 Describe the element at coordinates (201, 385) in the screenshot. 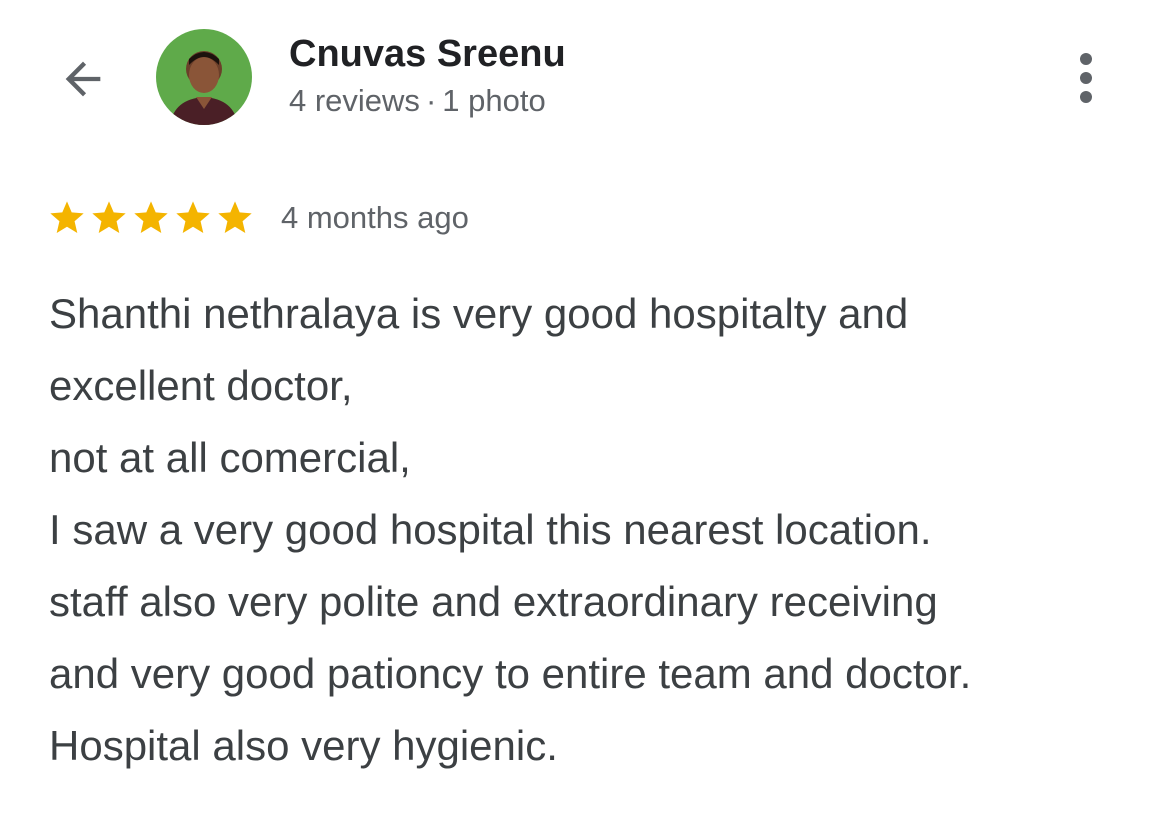

I see `review-text-line: excellent doctor,` at that location.